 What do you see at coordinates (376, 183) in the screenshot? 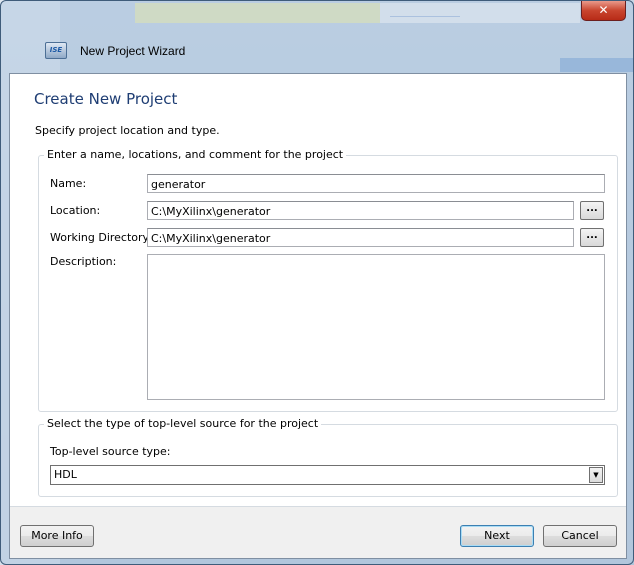
I see `name-field: generator` at bounding box center [376, 183].